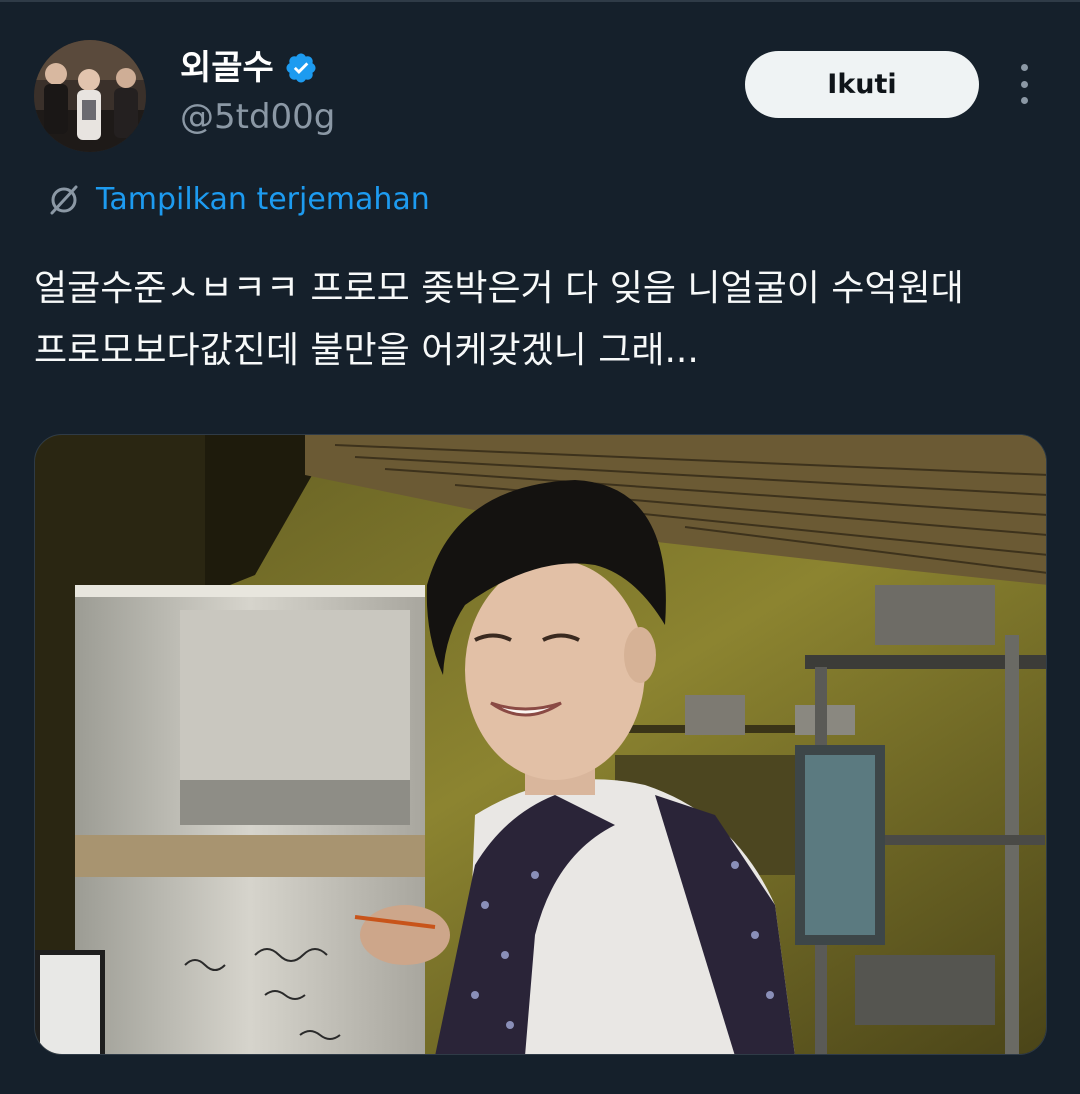  I want to click on author-name-row: 외골수, so click(249, 68).